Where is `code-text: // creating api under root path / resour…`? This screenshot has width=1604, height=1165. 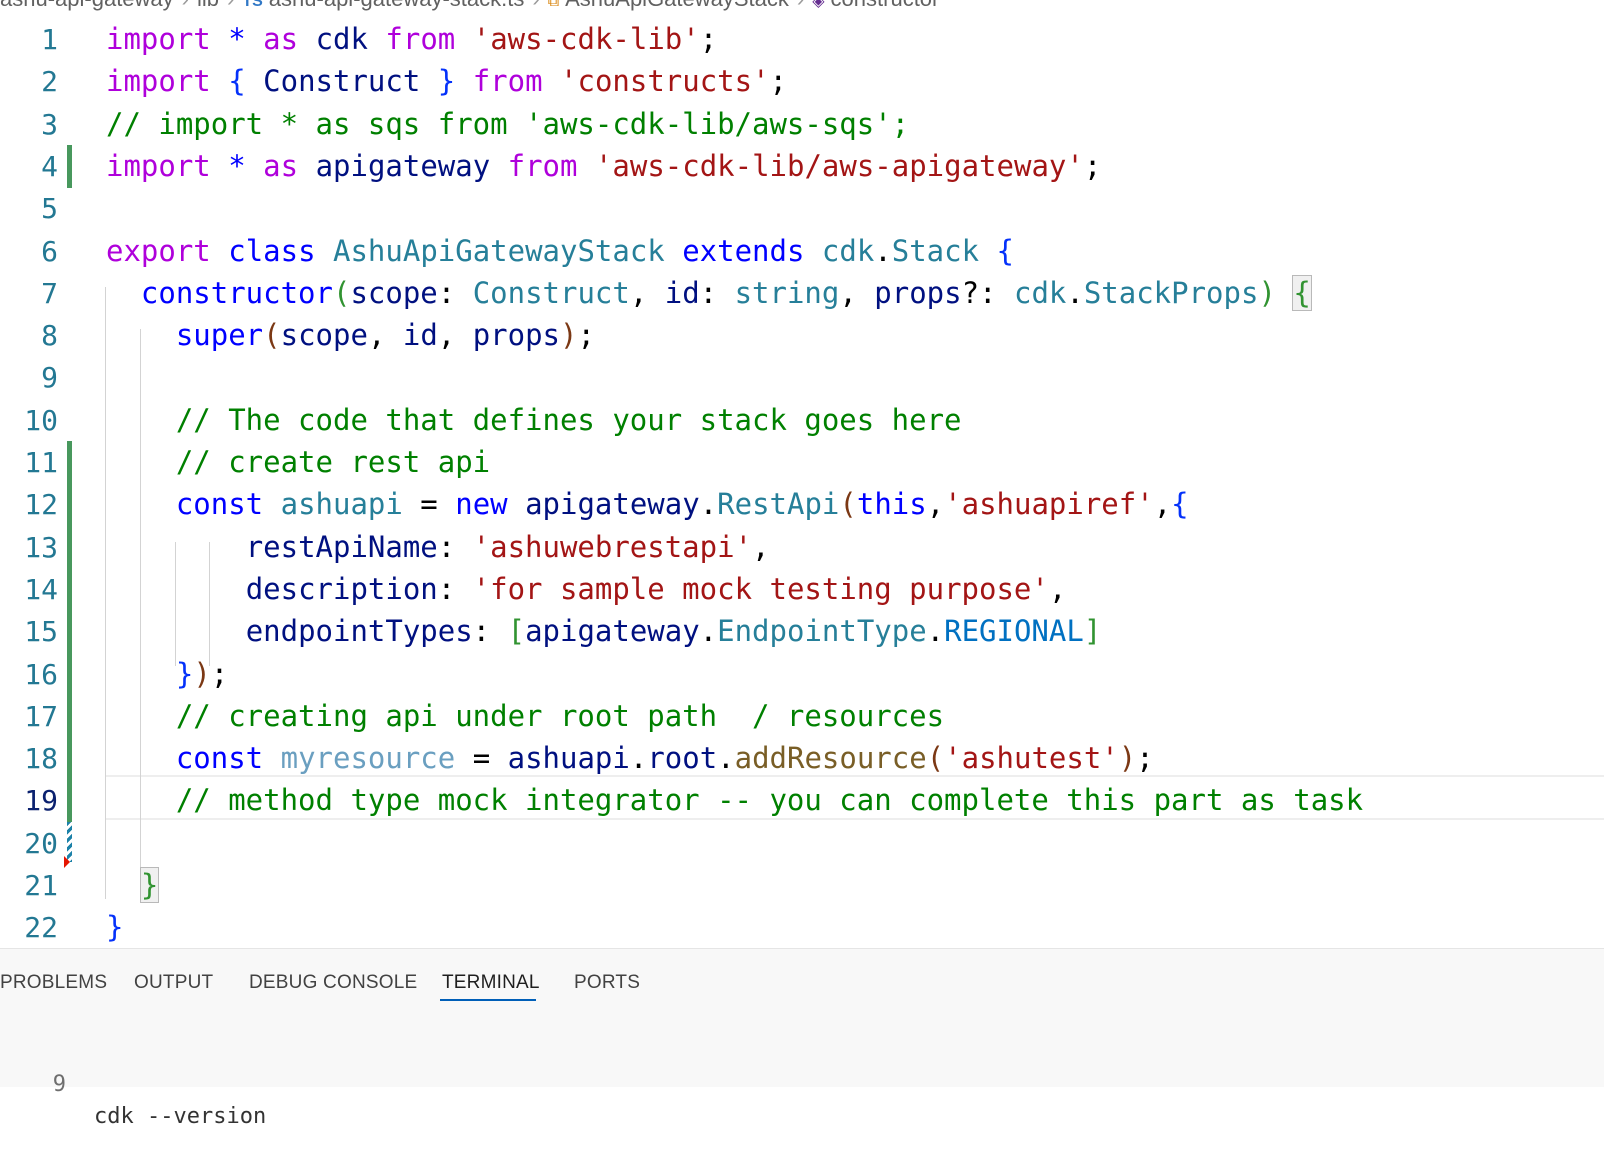 code-text: // creating api under root path / resour… is located at coordinates (525, 716).